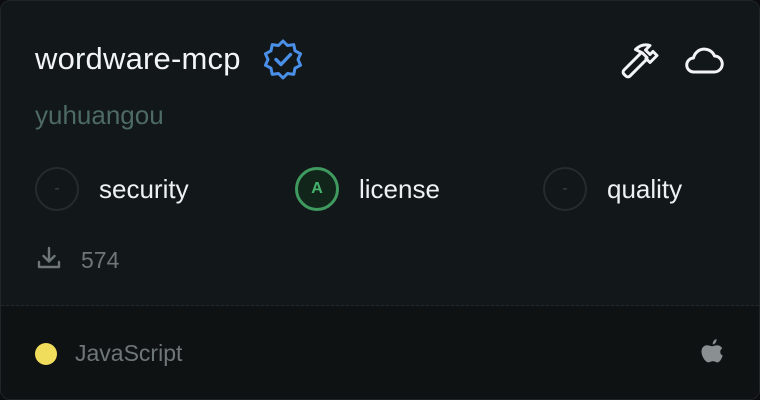 The width and height of the screenshot is (760, 400). What do you see at coordinates (99, 115) in the screenshot?
I see `author-name: yuhuangou` at bounding box center [99, 115].